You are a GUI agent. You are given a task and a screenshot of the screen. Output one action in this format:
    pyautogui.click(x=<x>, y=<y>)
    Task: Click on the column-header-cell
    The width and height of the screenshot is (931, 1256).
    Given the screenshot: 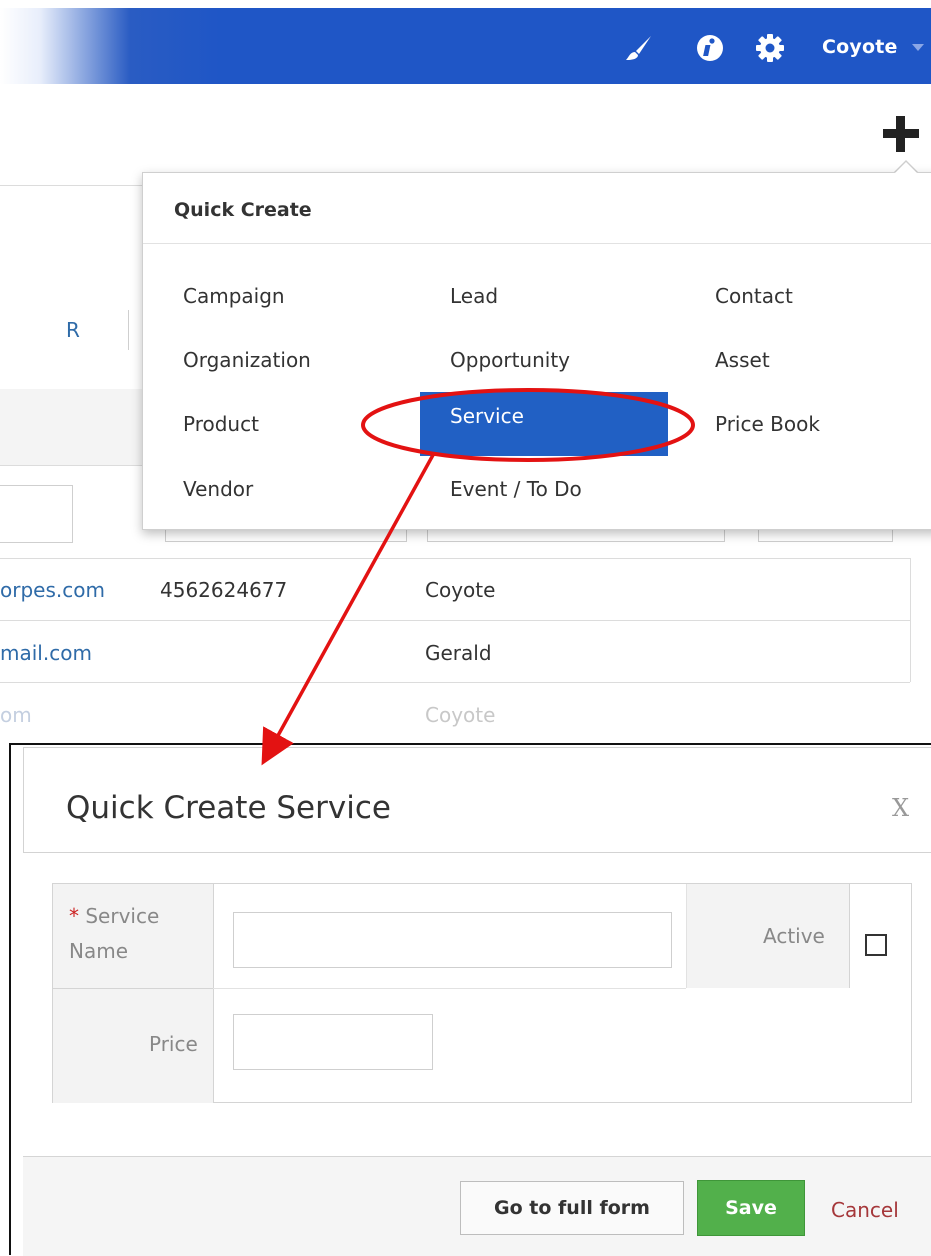 What is the action you would take?
    pyautogui.click(x=64, y=330)
    